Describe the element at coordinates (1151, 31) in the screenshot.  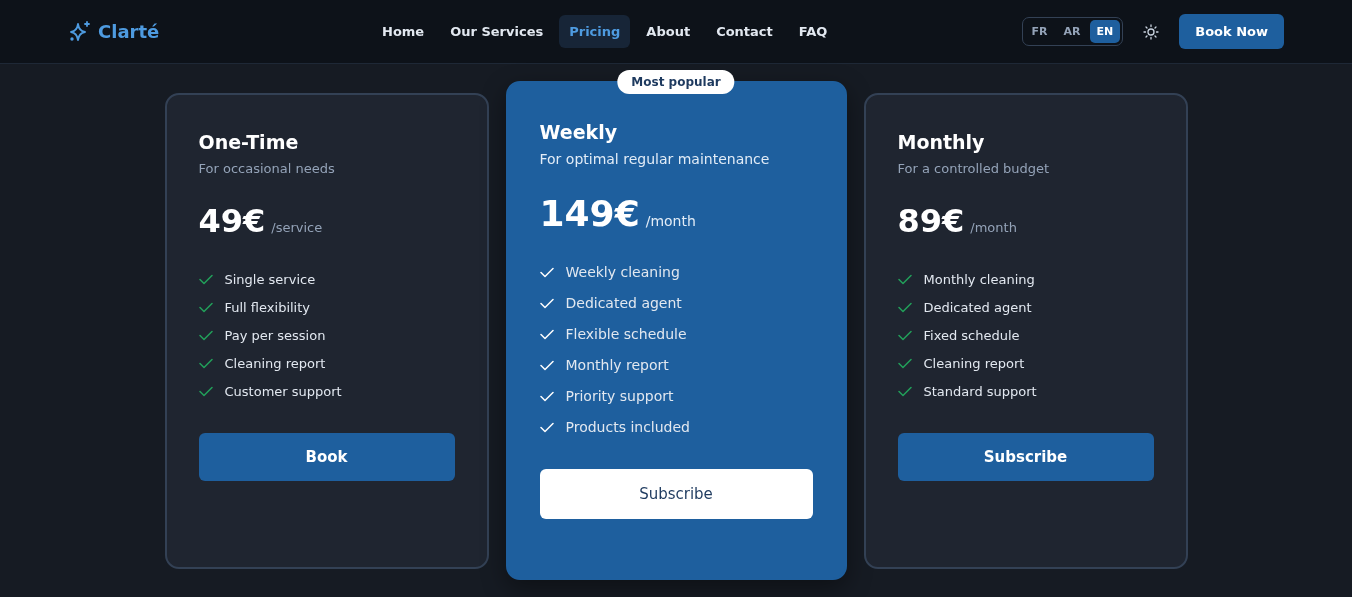
I see `sun-icon` at that location.